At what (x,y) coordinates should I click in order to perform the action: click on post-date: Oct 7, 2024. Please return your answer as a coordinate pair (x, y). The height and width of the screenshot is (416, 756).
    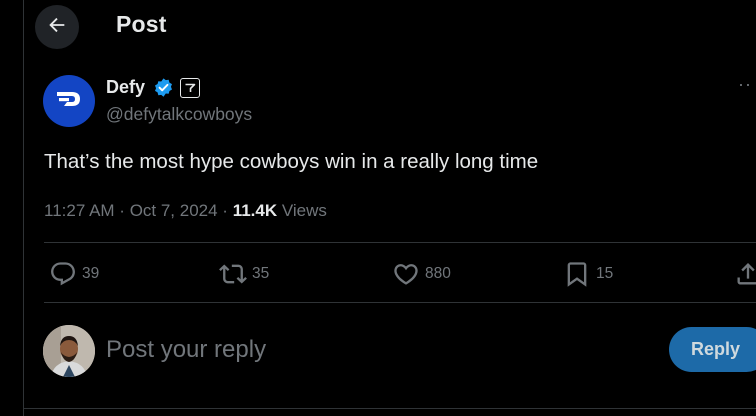
    Looking at the image, I should click on (174, 210).